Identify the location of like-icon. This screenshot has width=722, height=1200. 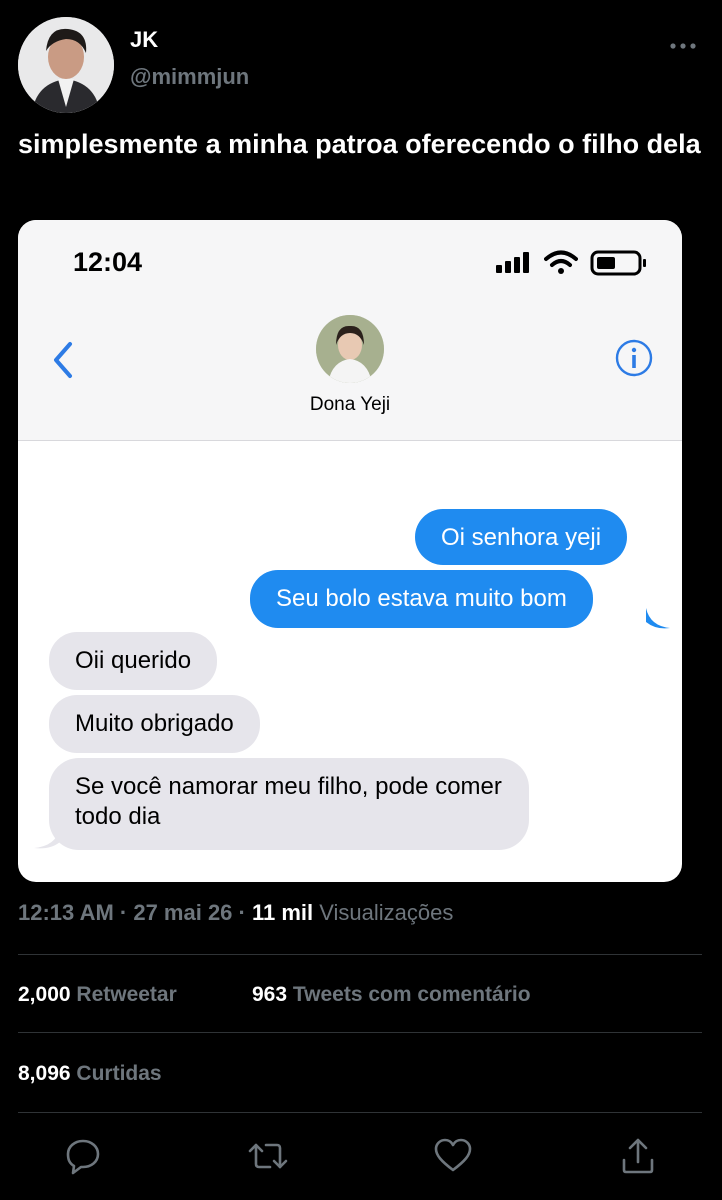
(453, 1156).